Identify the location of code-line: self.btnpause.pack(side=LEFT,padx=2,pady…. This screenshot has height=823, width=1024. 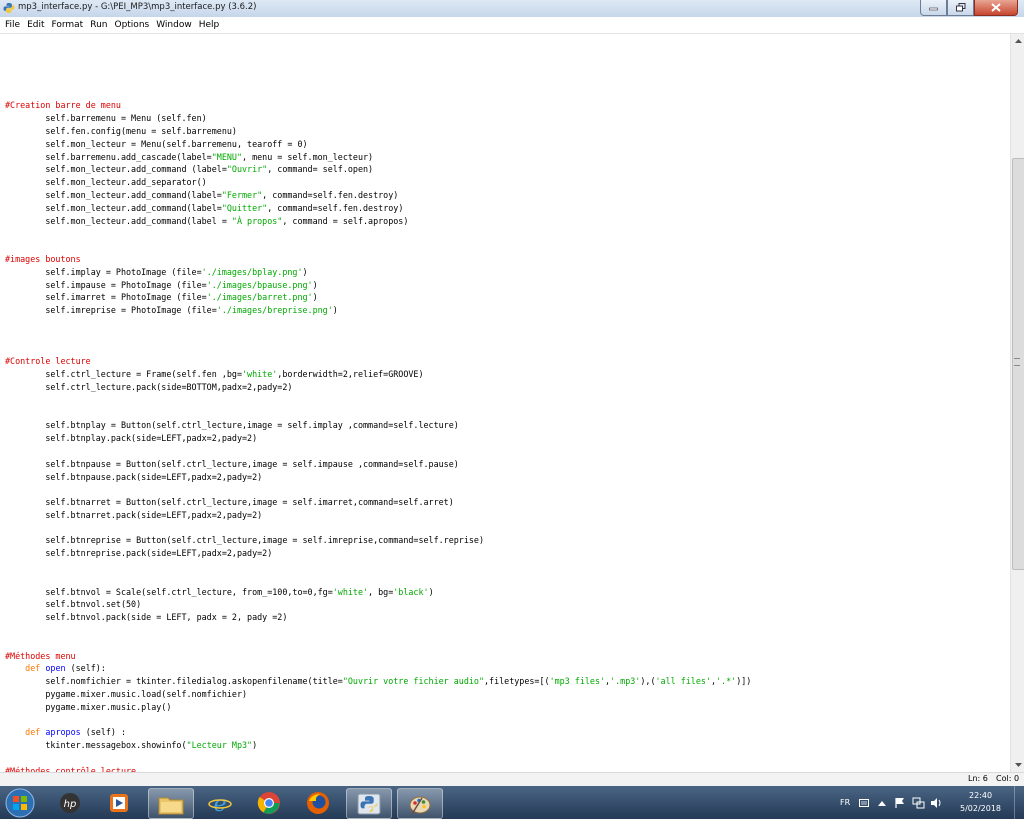
(378, 477).